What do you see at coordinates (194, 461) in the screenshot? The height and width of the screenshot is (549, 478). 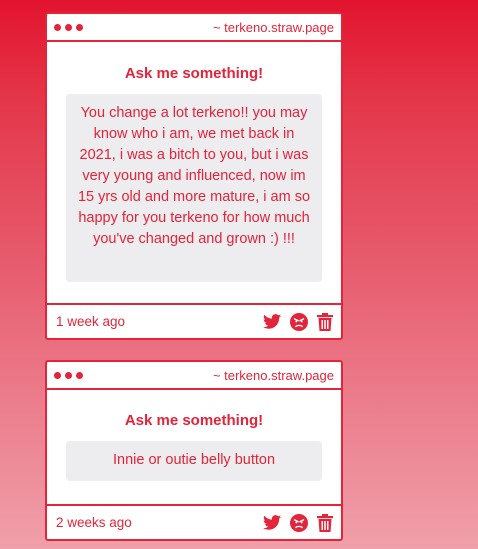 I see `question-text: Innie or outie belly button` at bounding box center [194, 461].